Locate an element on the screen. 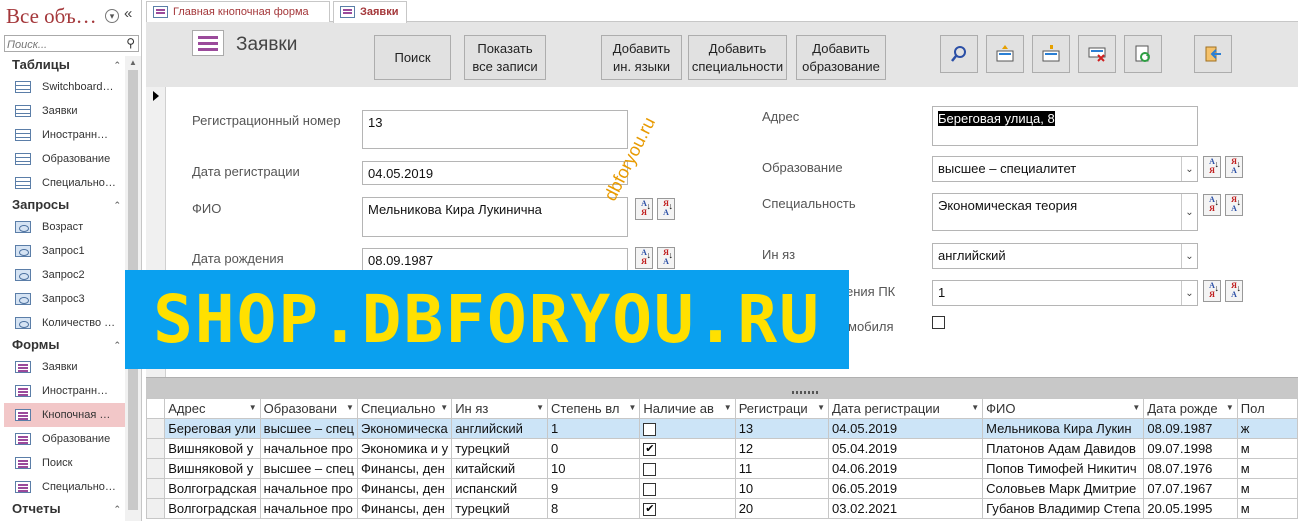 The width and height of the screenshot is (1298, 521). reg-number-field: 13 is located at coordinates (495, 129).